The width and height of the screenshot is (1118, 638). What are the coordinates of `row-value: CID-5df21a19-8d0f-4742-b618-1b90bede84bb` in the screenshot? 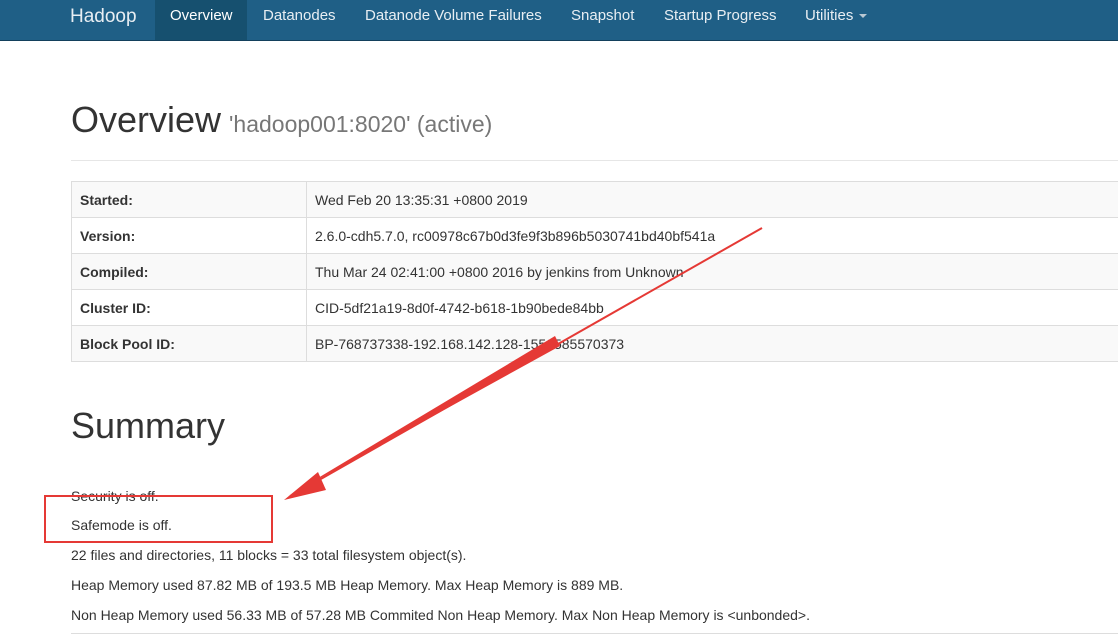 It's located at (712, 307).